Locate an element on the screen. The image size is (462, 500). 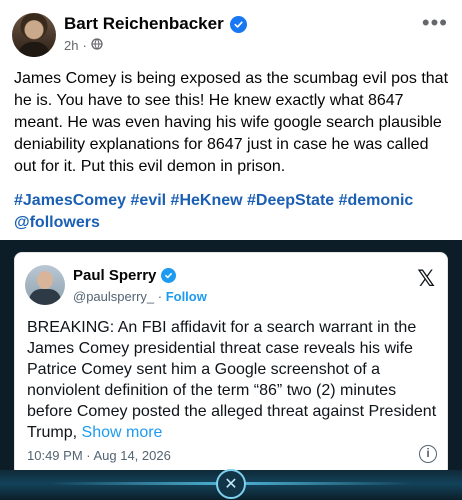
globe-icon is located at coordinates (97, 45).